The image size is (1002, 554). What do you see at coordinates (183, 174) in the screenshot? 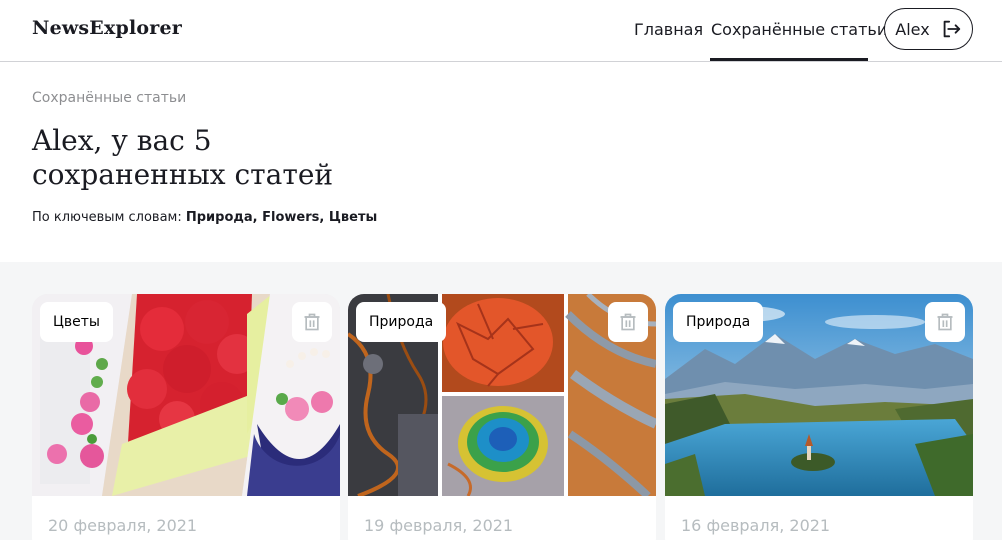
I see `title-line-2: сохраненных статей` at bounding box center [183, 174].